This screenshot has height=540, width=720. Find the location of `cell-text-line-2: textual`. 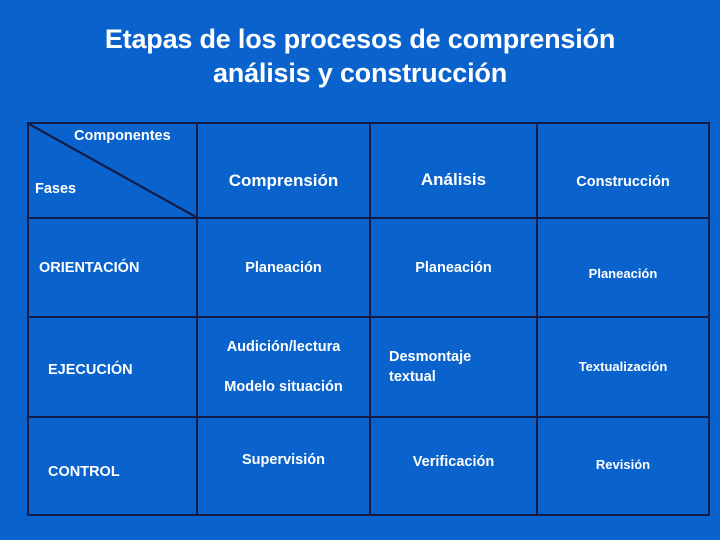

cell-text-line-2: textual is located at coordinates (412, 377).